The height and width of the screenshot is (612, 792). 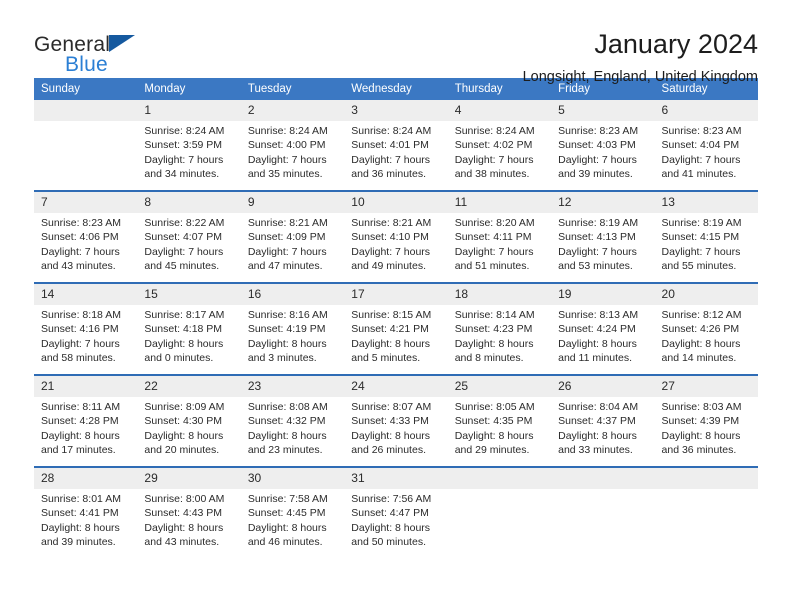 I want to click on sunset-text: Sunset: 4:02 PM, so click(x=493, y=145).